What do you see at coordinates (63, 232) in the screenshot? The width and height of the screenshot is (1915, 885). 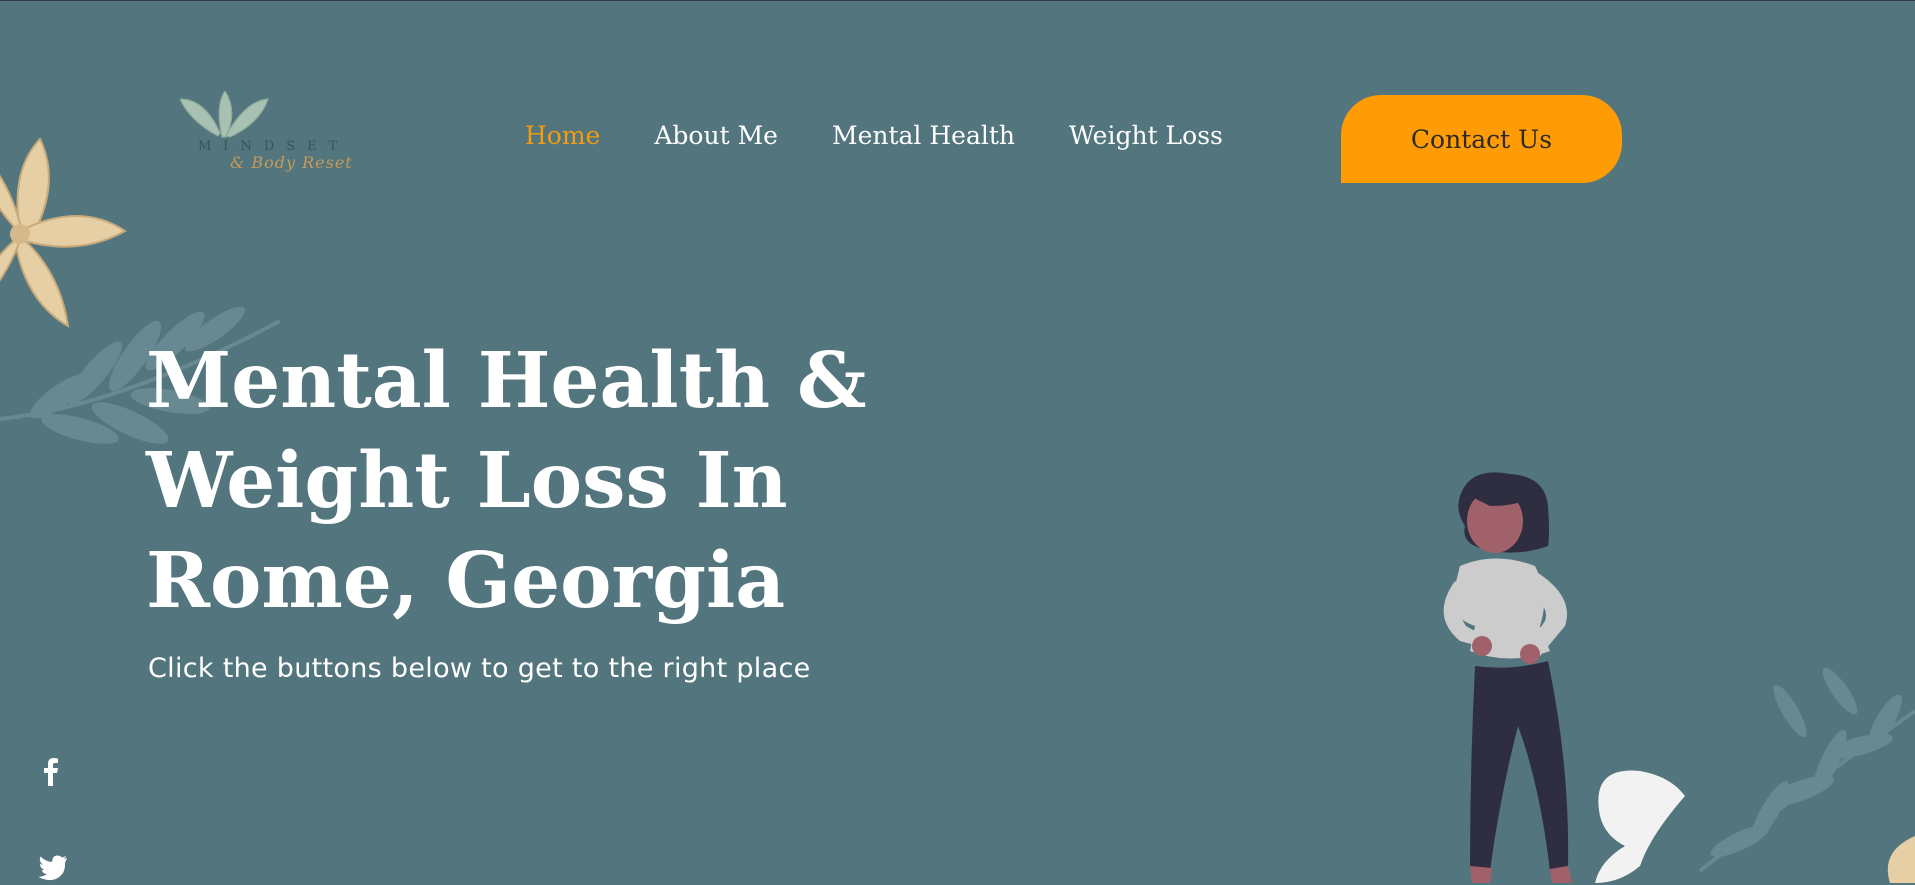 I see `flower-decoration` at bounding box center [63, 232].